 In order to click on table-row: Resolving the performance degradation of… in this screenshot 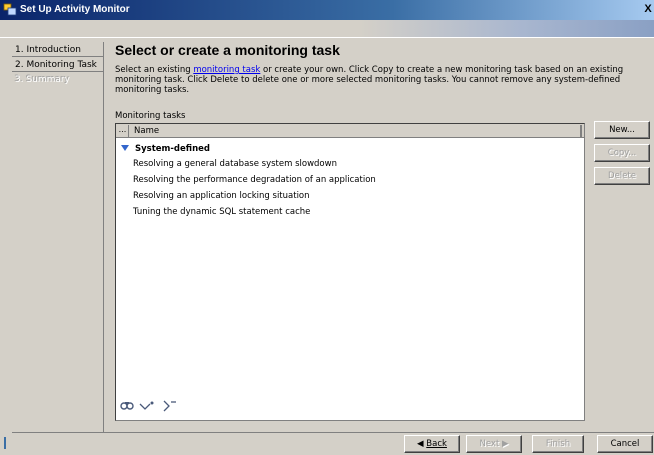, I will do `click(254, 180)`.